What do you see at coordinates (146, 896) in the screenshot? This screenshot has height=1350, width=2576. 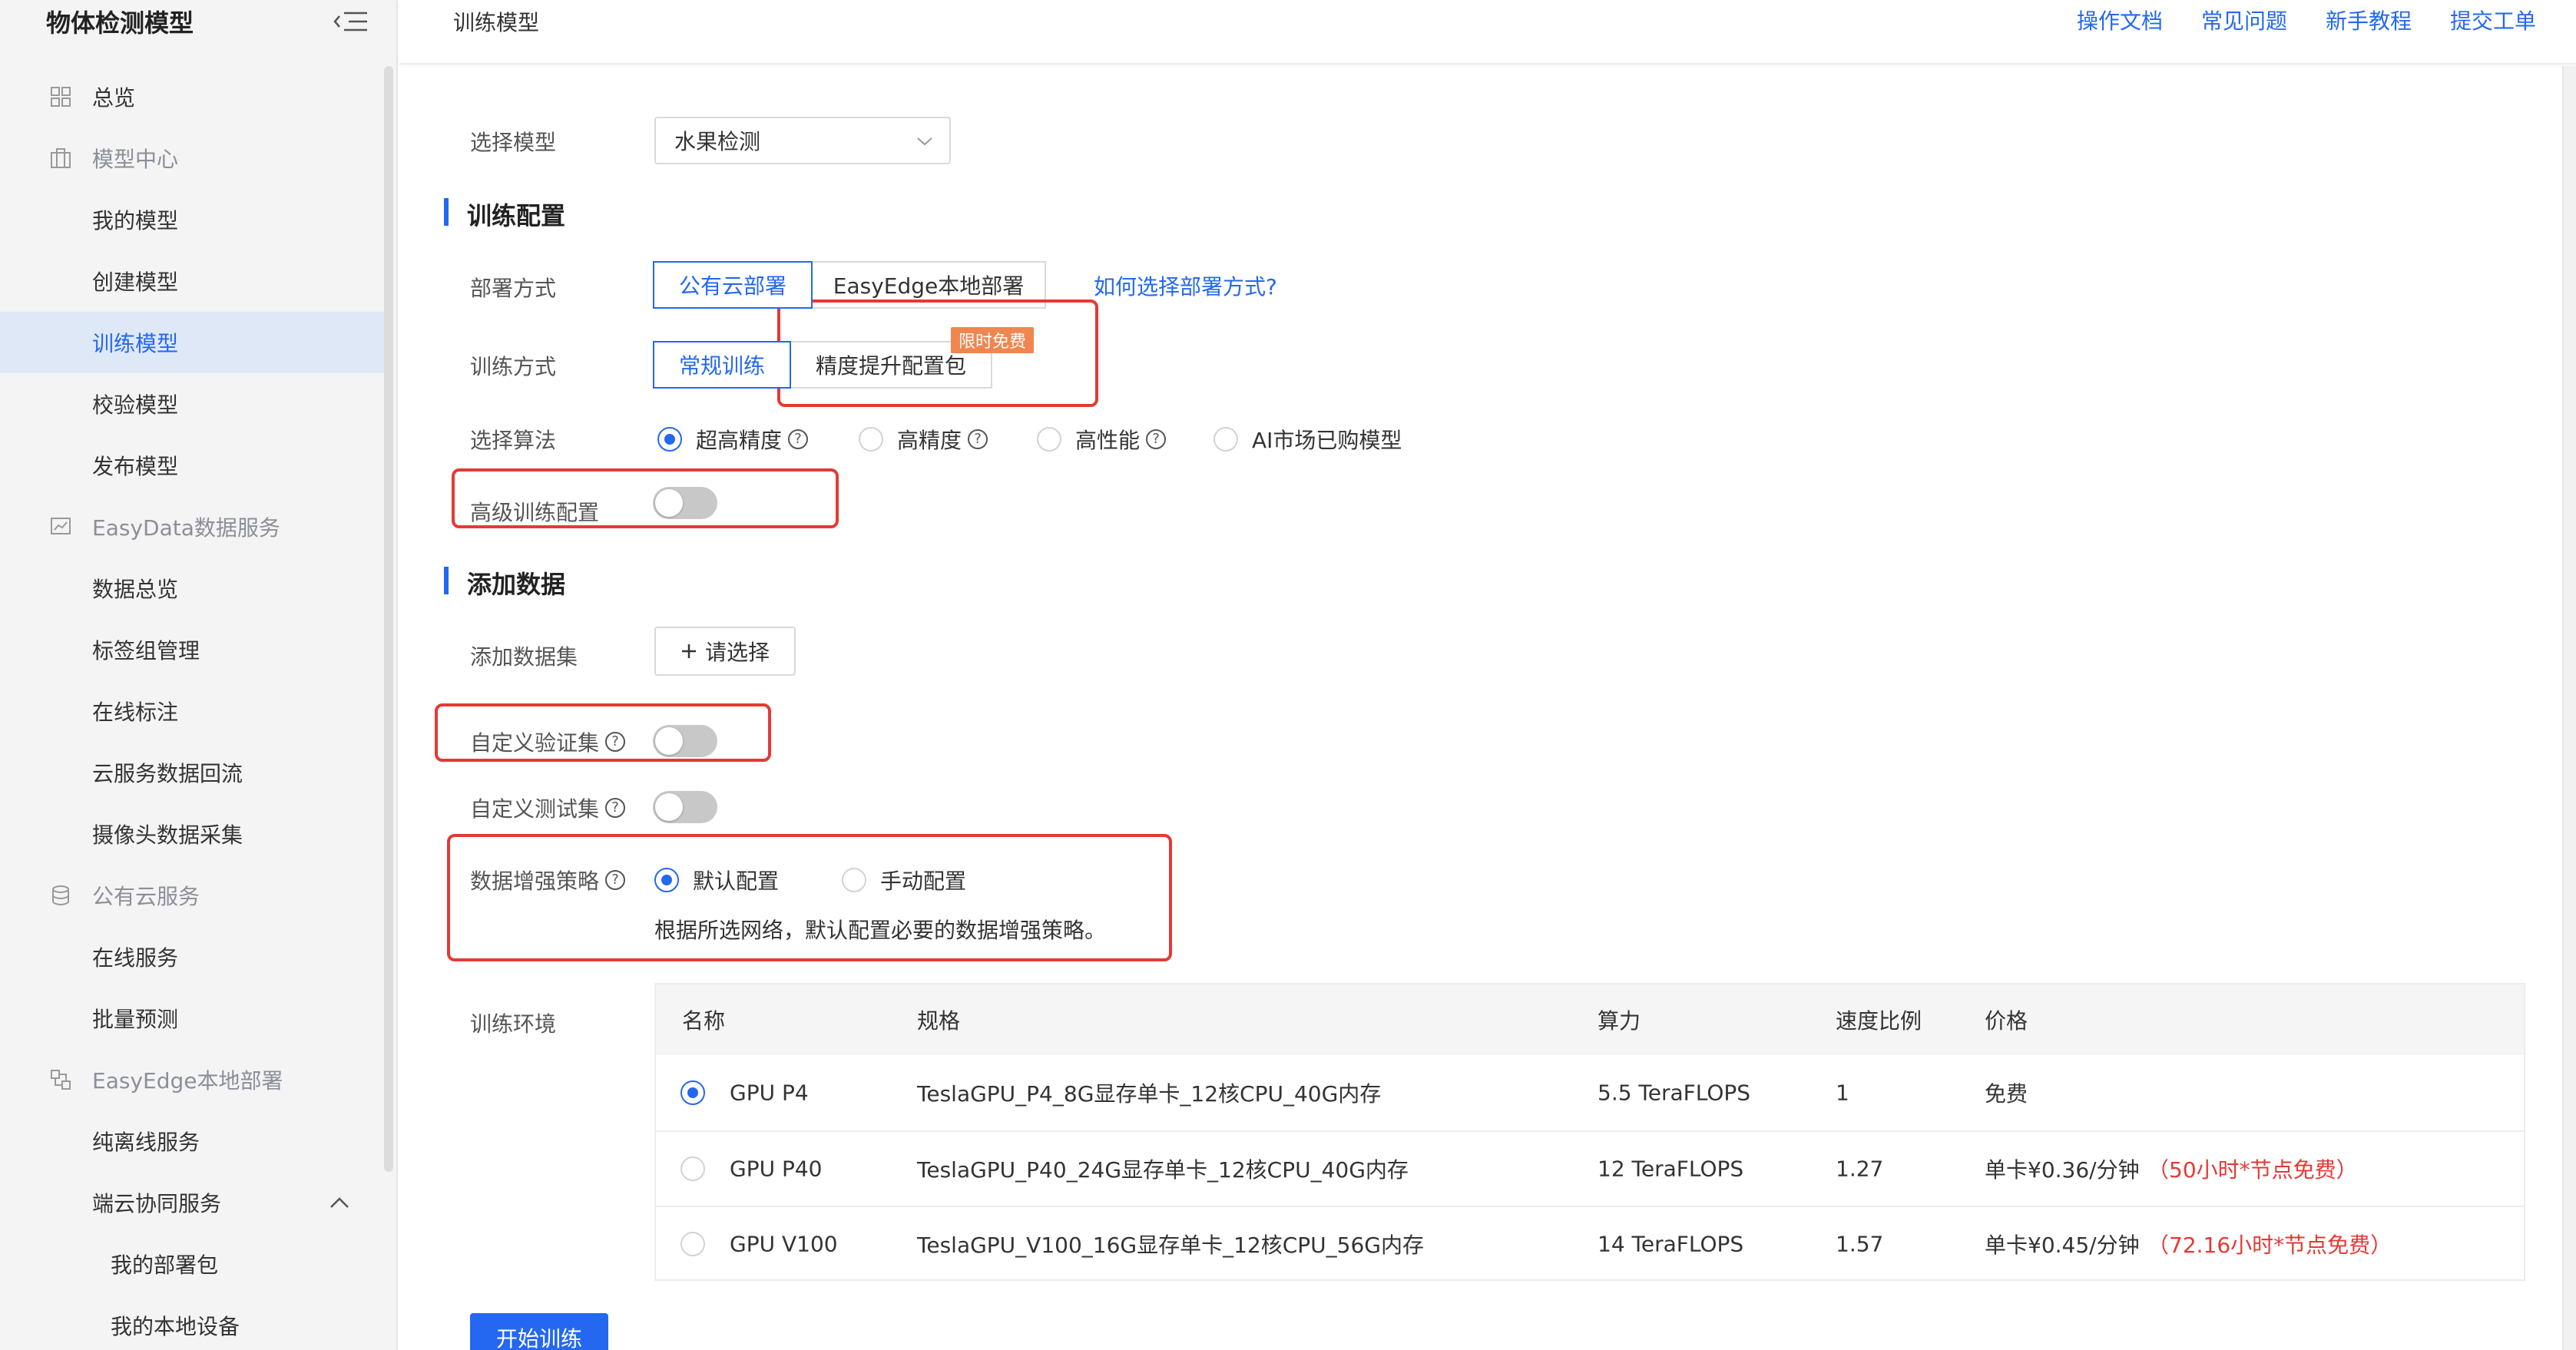 I see `sidebar-item-label: 公有云服务` at bounding box center [146, 896].